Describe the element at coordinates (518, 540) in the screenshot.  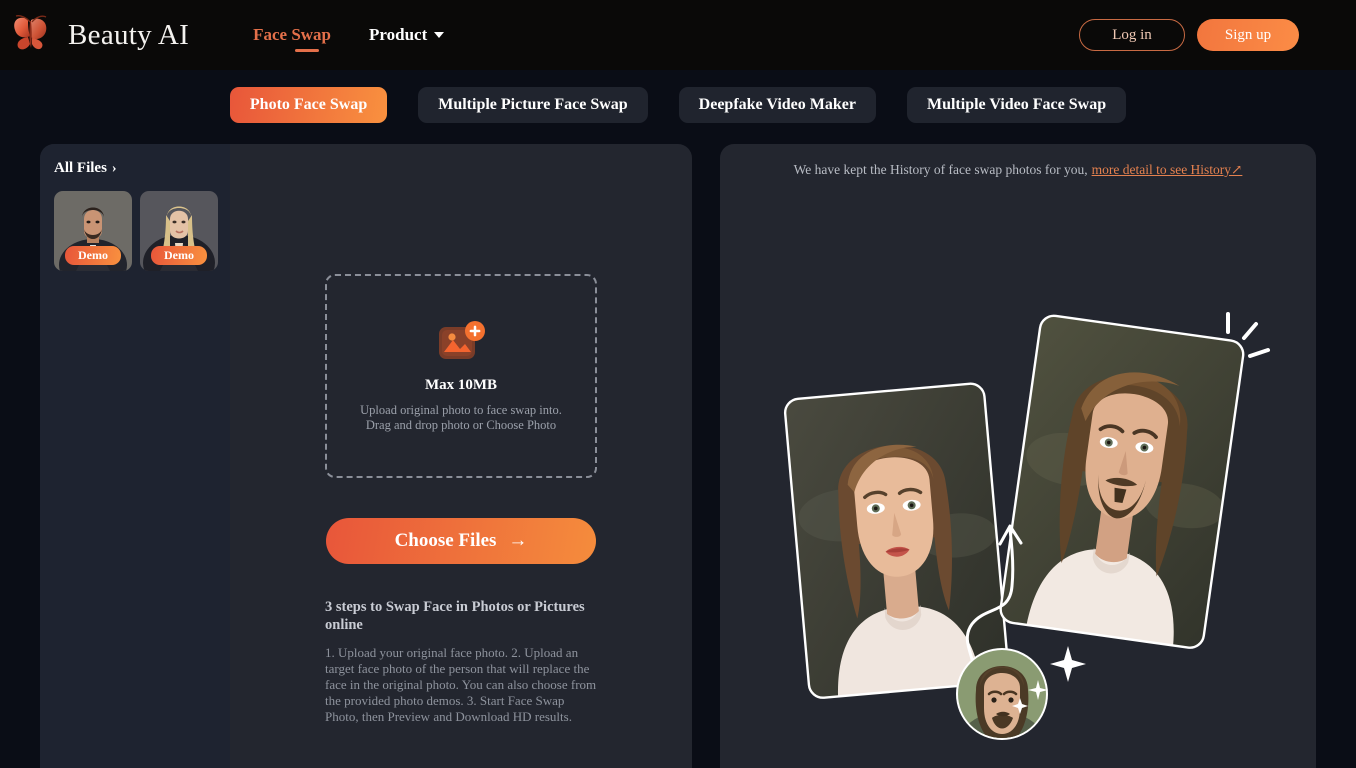
I see `arrow-right-icon: →` at that location.